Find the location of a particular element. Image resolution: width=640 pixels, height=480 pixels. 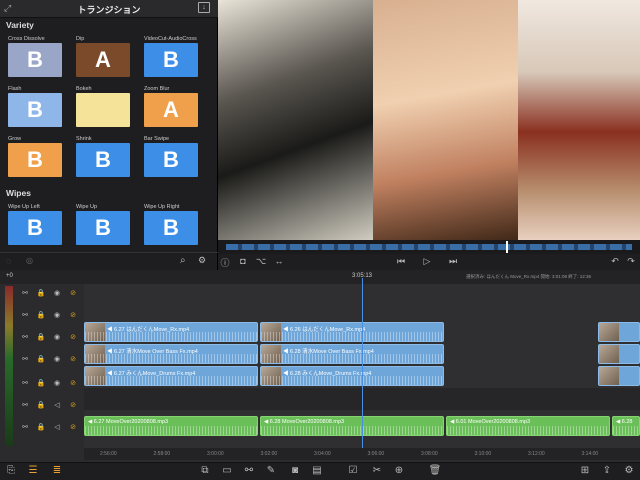

panel-header: ⤢ トランジション ↓ is located at coordinates (109, 9).